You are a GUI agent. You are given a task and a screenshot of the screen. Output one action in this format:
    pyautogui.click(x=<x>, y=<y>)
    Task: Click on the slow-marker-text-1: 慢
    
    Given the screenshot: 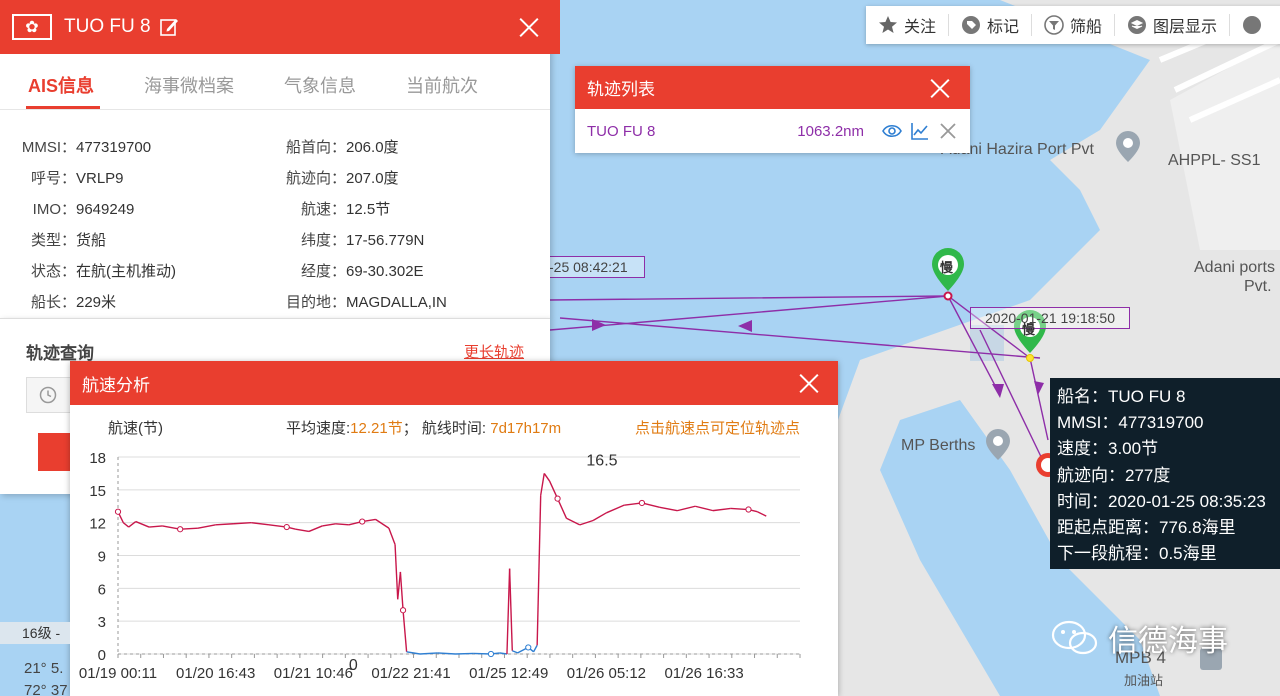 What is the action you would take?
    pyautogui.click(x=947, y=267)
    